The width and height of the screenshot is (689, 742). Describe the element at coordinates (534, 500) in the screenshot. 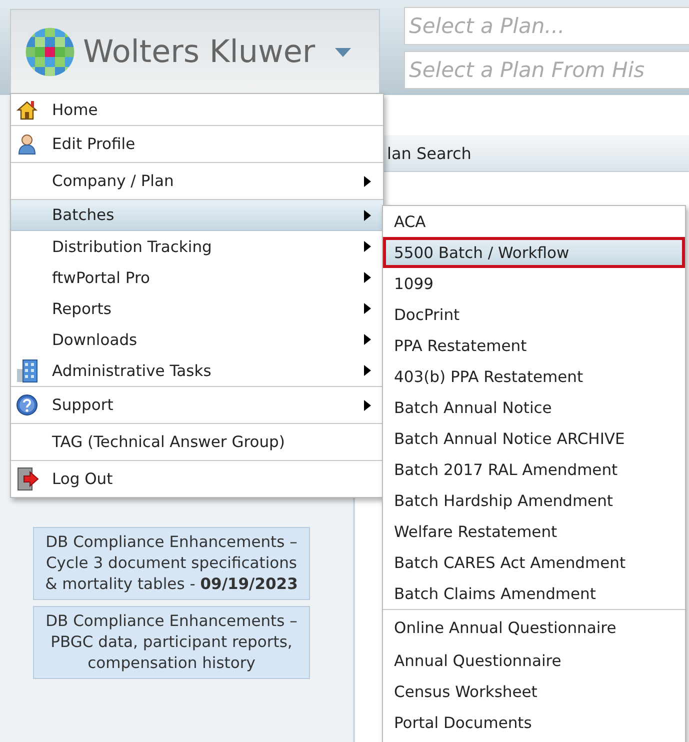

I see `submenu-item: Batch Hardship Amendment` at that location.